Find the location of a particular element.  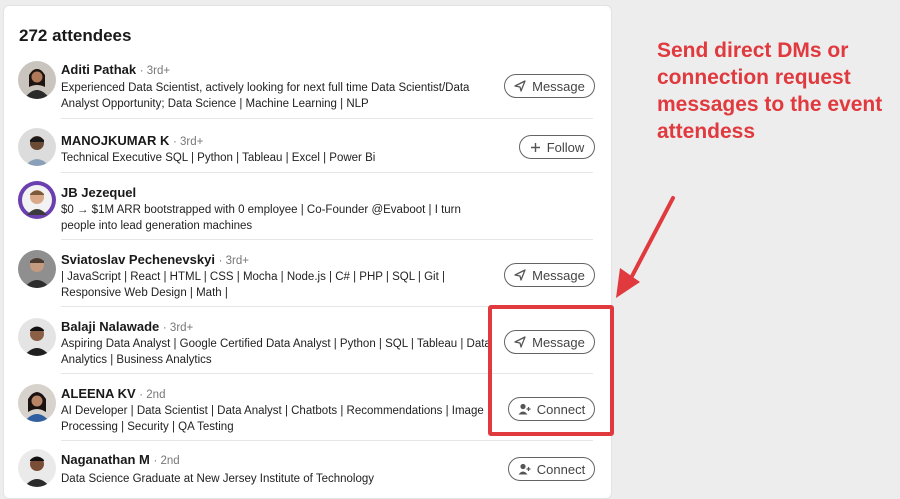

attendee-name: MANOJKUMAR K is located at coordinates (115, 140).